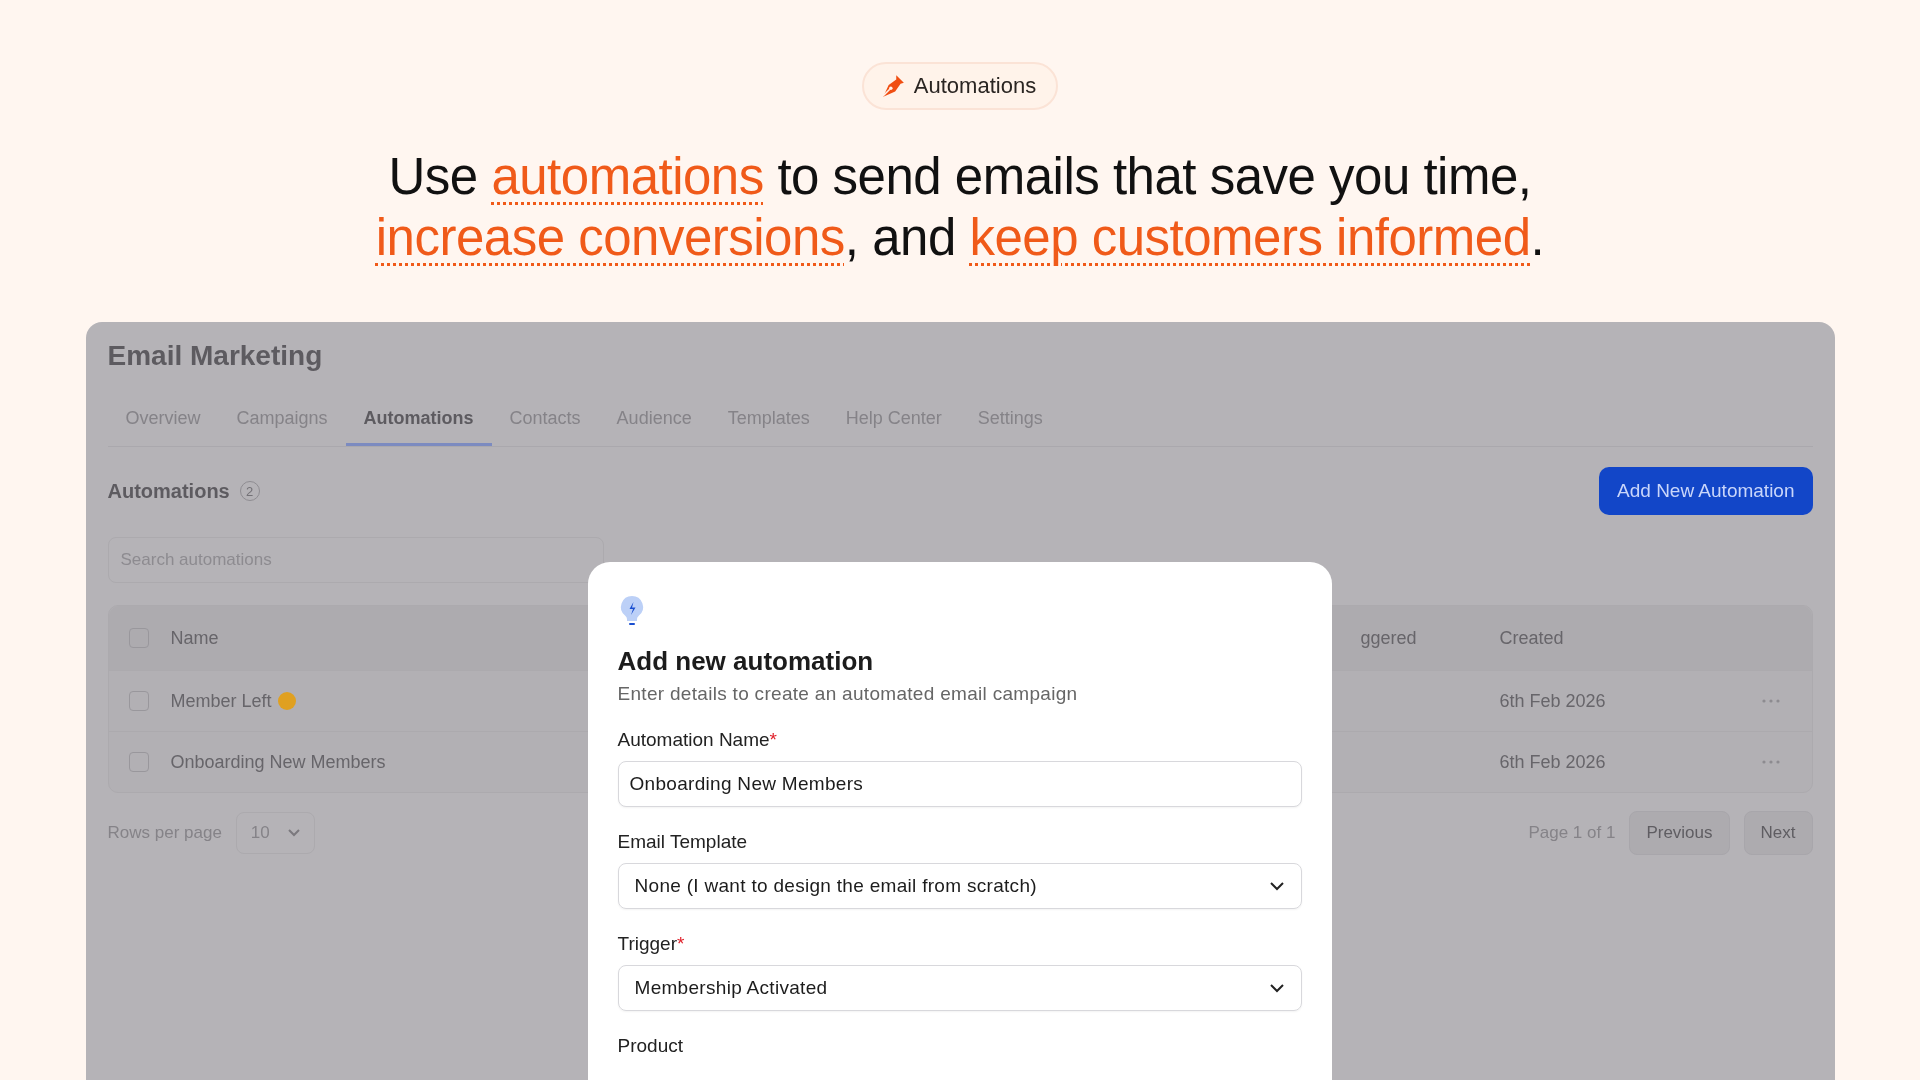 This screenshot has height=1080, width=1920. I want to click on select-field: Membership Activated, so click(959, 988).